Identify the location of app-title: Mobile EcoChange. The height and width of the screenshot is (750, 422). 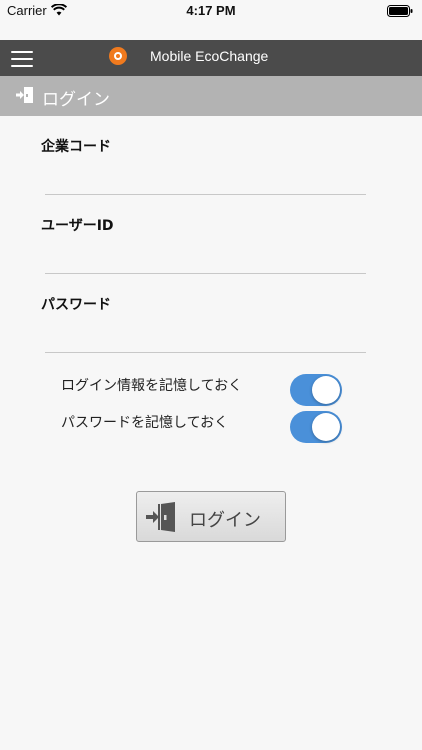
(209, 56).